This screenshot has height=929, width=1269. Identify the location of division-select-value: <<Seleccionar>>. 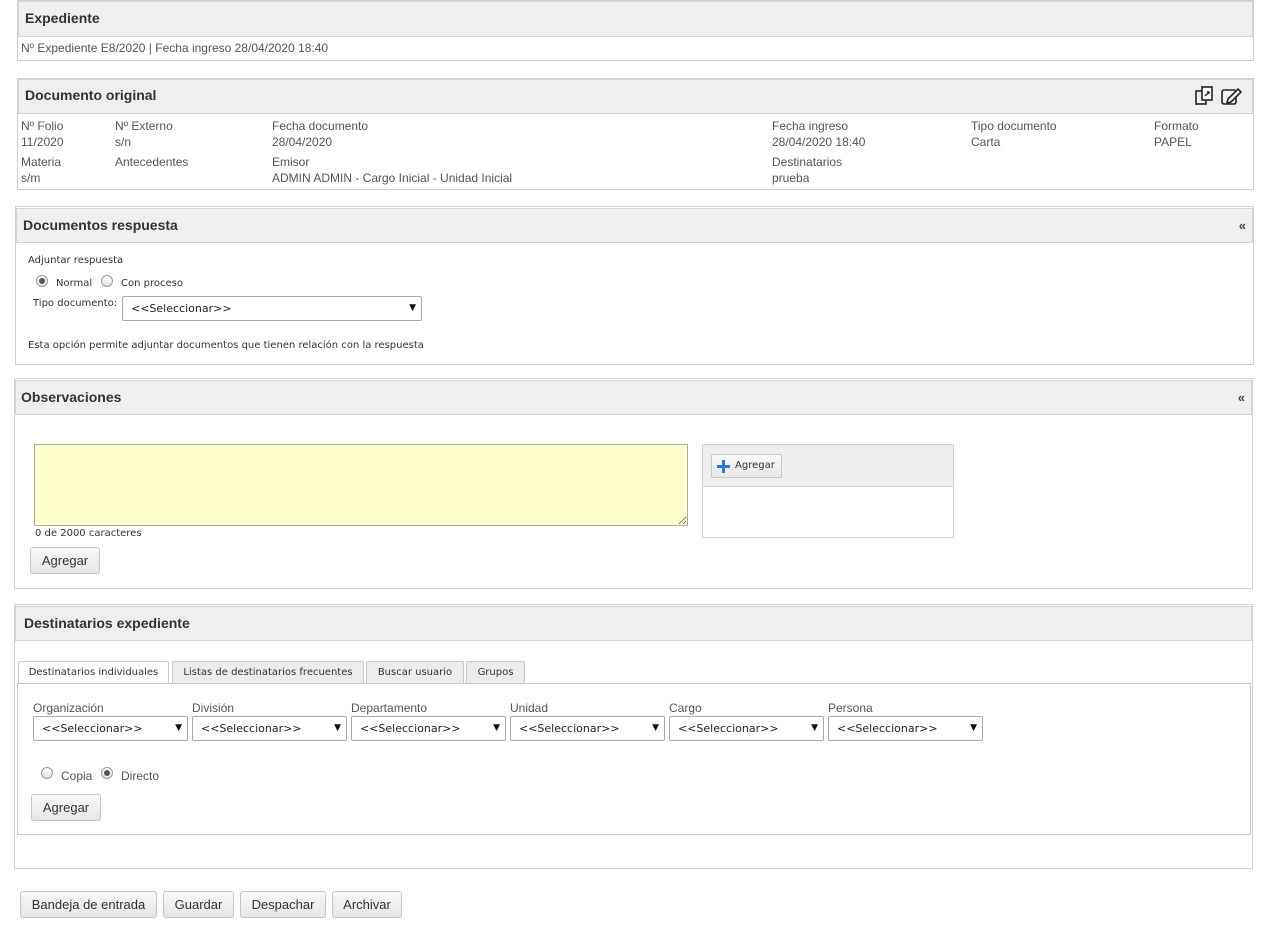
(251, 728).